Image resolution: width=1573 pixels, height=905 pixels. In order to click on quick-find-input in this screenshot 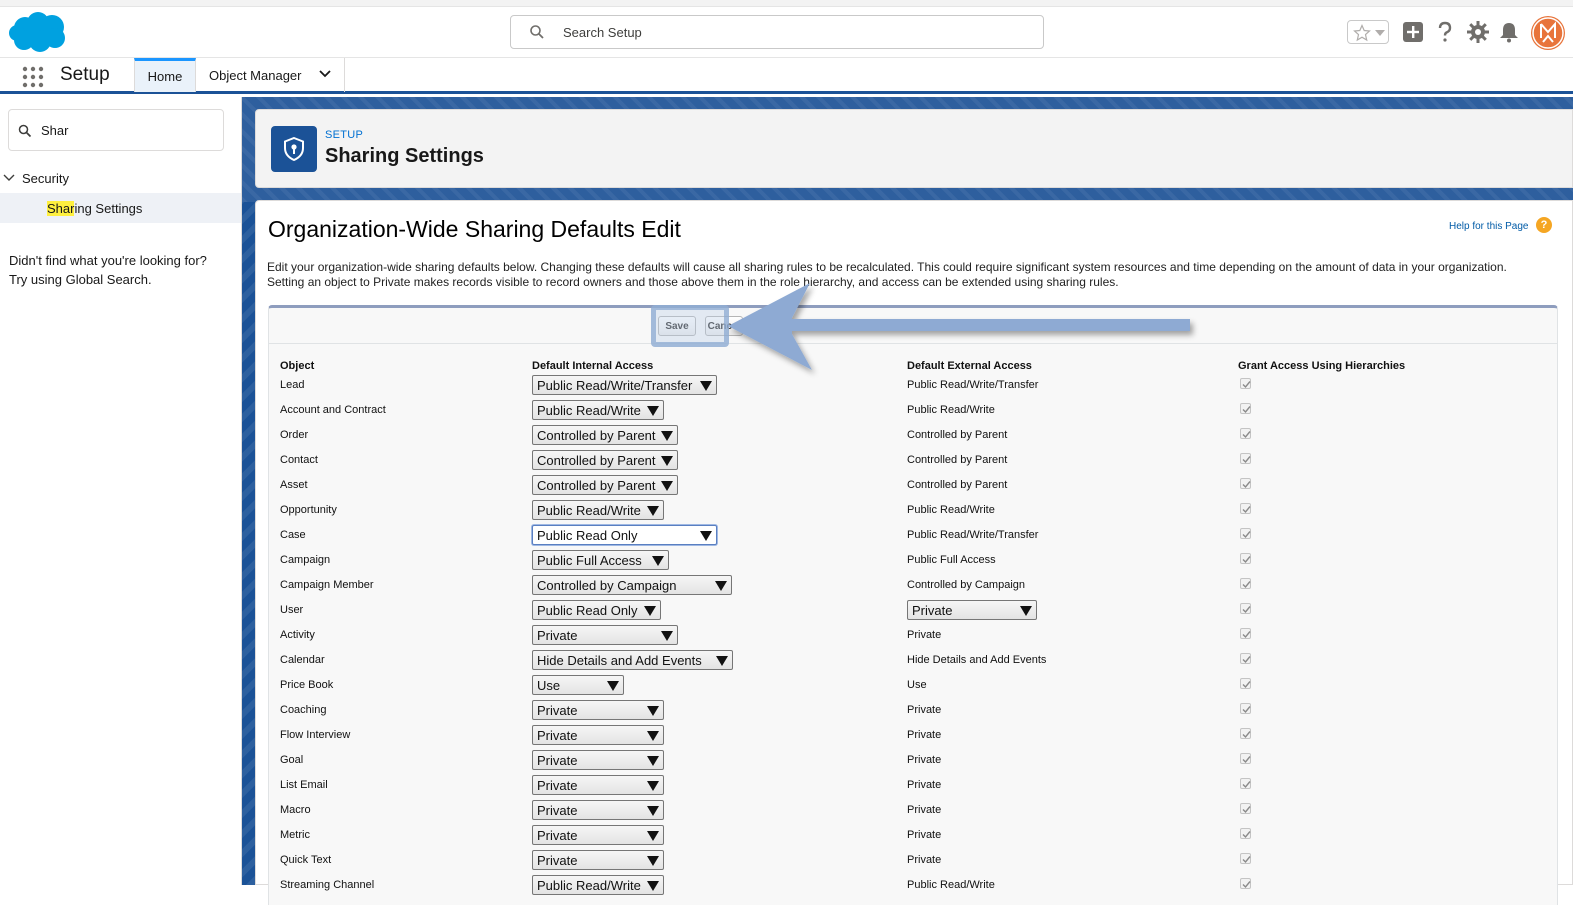, I will do `click(124, 130)`.